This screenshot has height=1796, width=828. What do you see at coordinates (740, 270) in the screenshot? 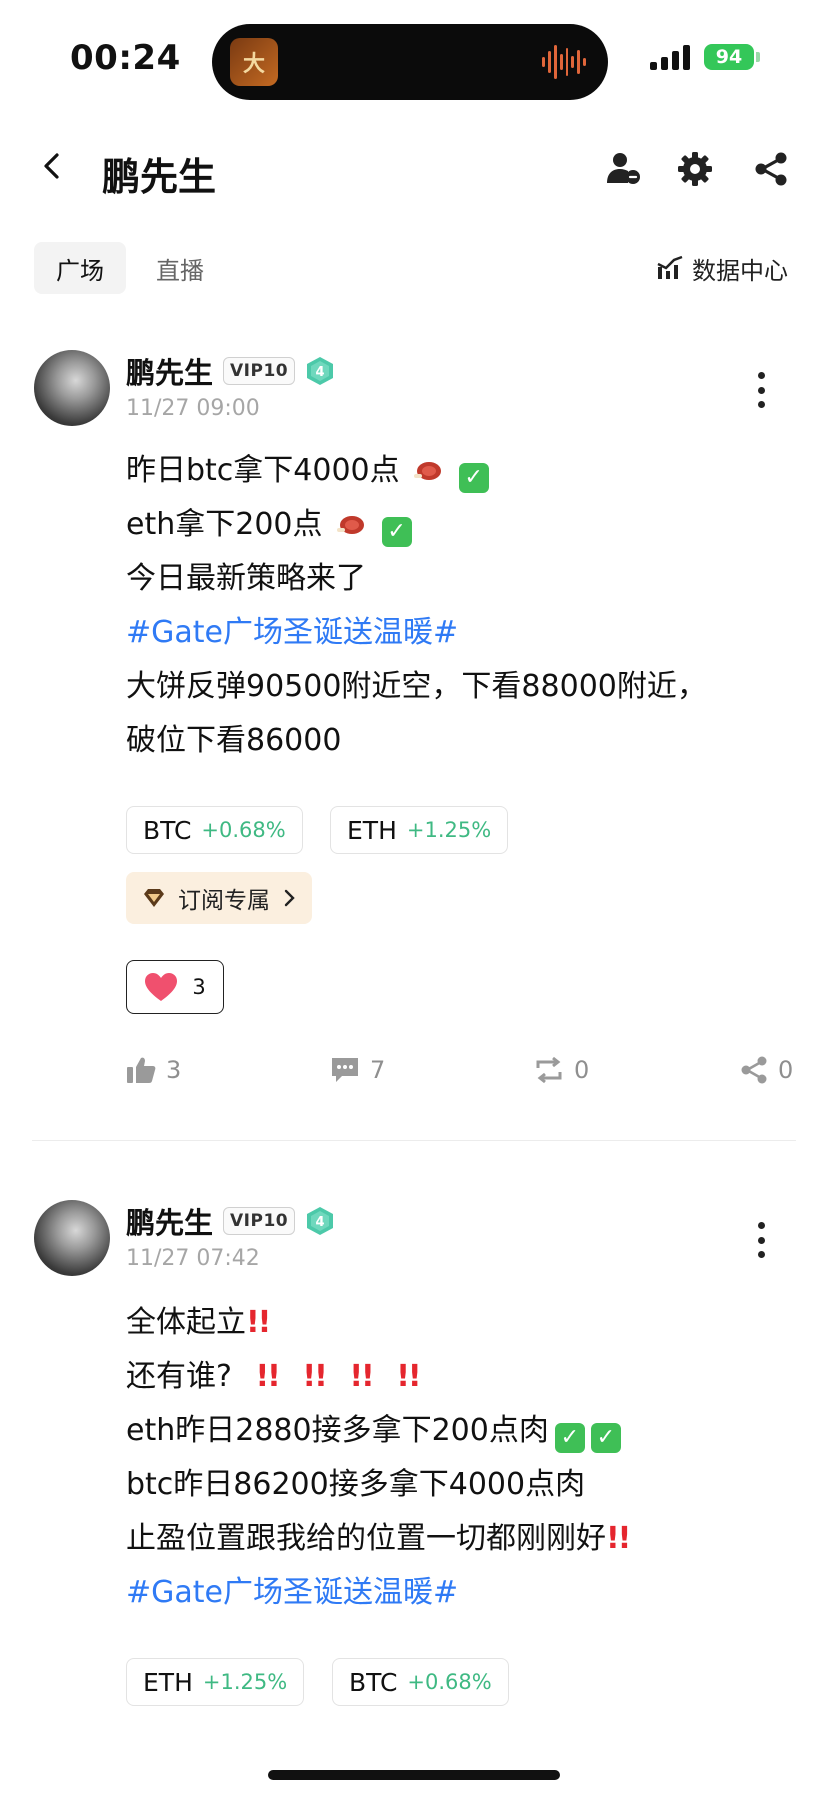
I see `data-center-label: 数据中心` at bounding box center [740, 270].